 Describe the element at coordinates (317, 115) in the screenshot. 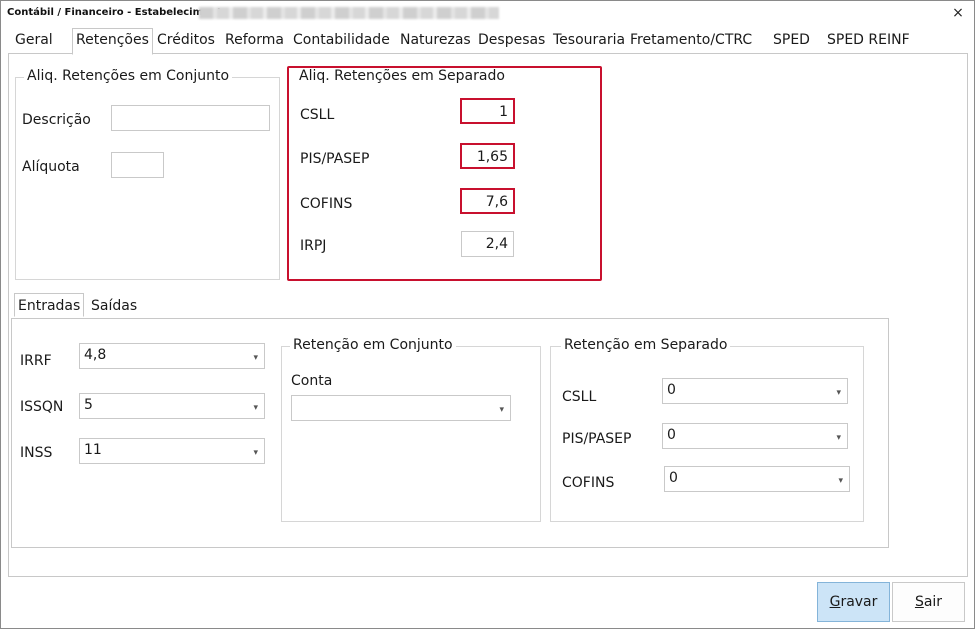

I see `sep-csll-label: CSLL` at that location.